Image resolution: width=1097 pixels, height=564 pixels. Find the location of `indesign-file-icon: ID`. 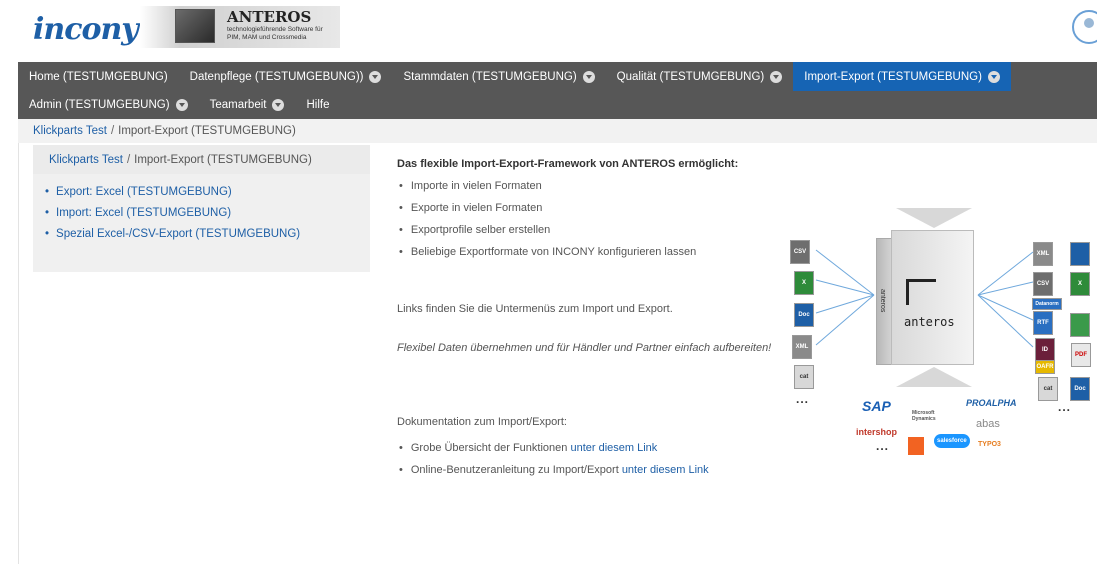

indesign-file-icon: ID is located at coordinates (1045, 350).